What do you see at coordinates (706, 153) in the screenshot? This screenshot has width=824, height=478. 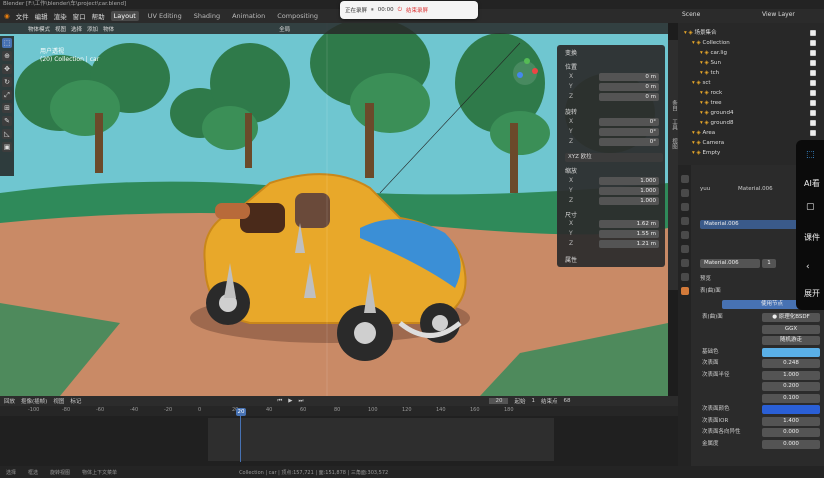 I see `outliner-row: ▾ ◈ Empty` at bounding box center [706, 153].